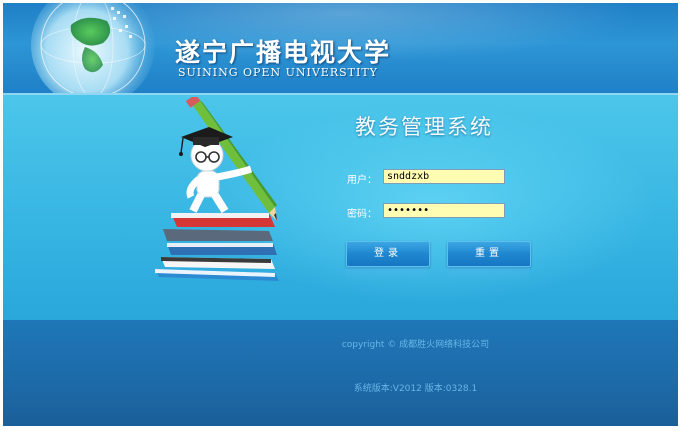 Image resolution: width=683 pixels, height=431 pixels. I want to click on reset-button-reflection, so click(488, 274).